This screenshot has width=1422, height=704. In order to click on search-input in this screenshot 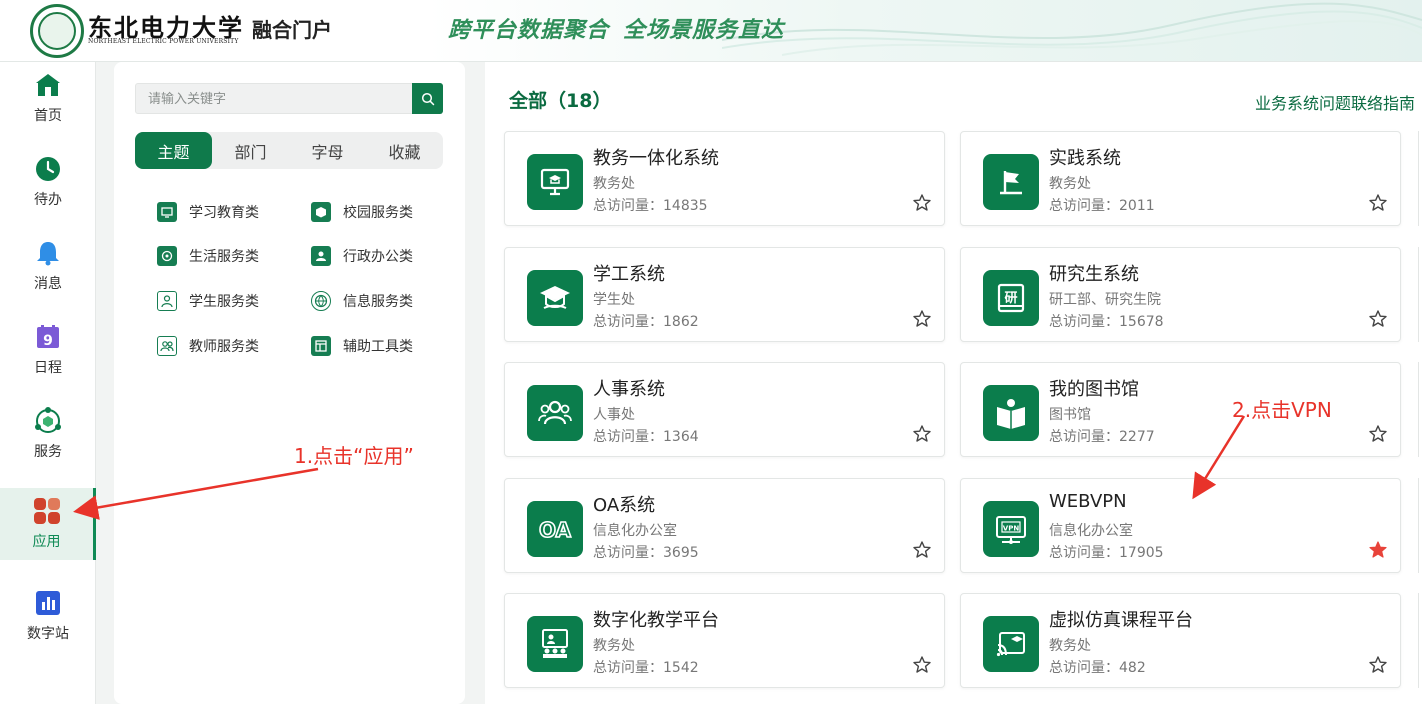, I will do `click(278, 99)`.